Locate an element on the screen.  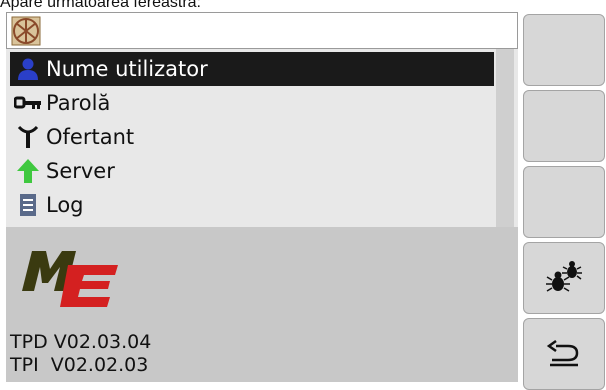
user-icon is located at coordinates (28, 69).